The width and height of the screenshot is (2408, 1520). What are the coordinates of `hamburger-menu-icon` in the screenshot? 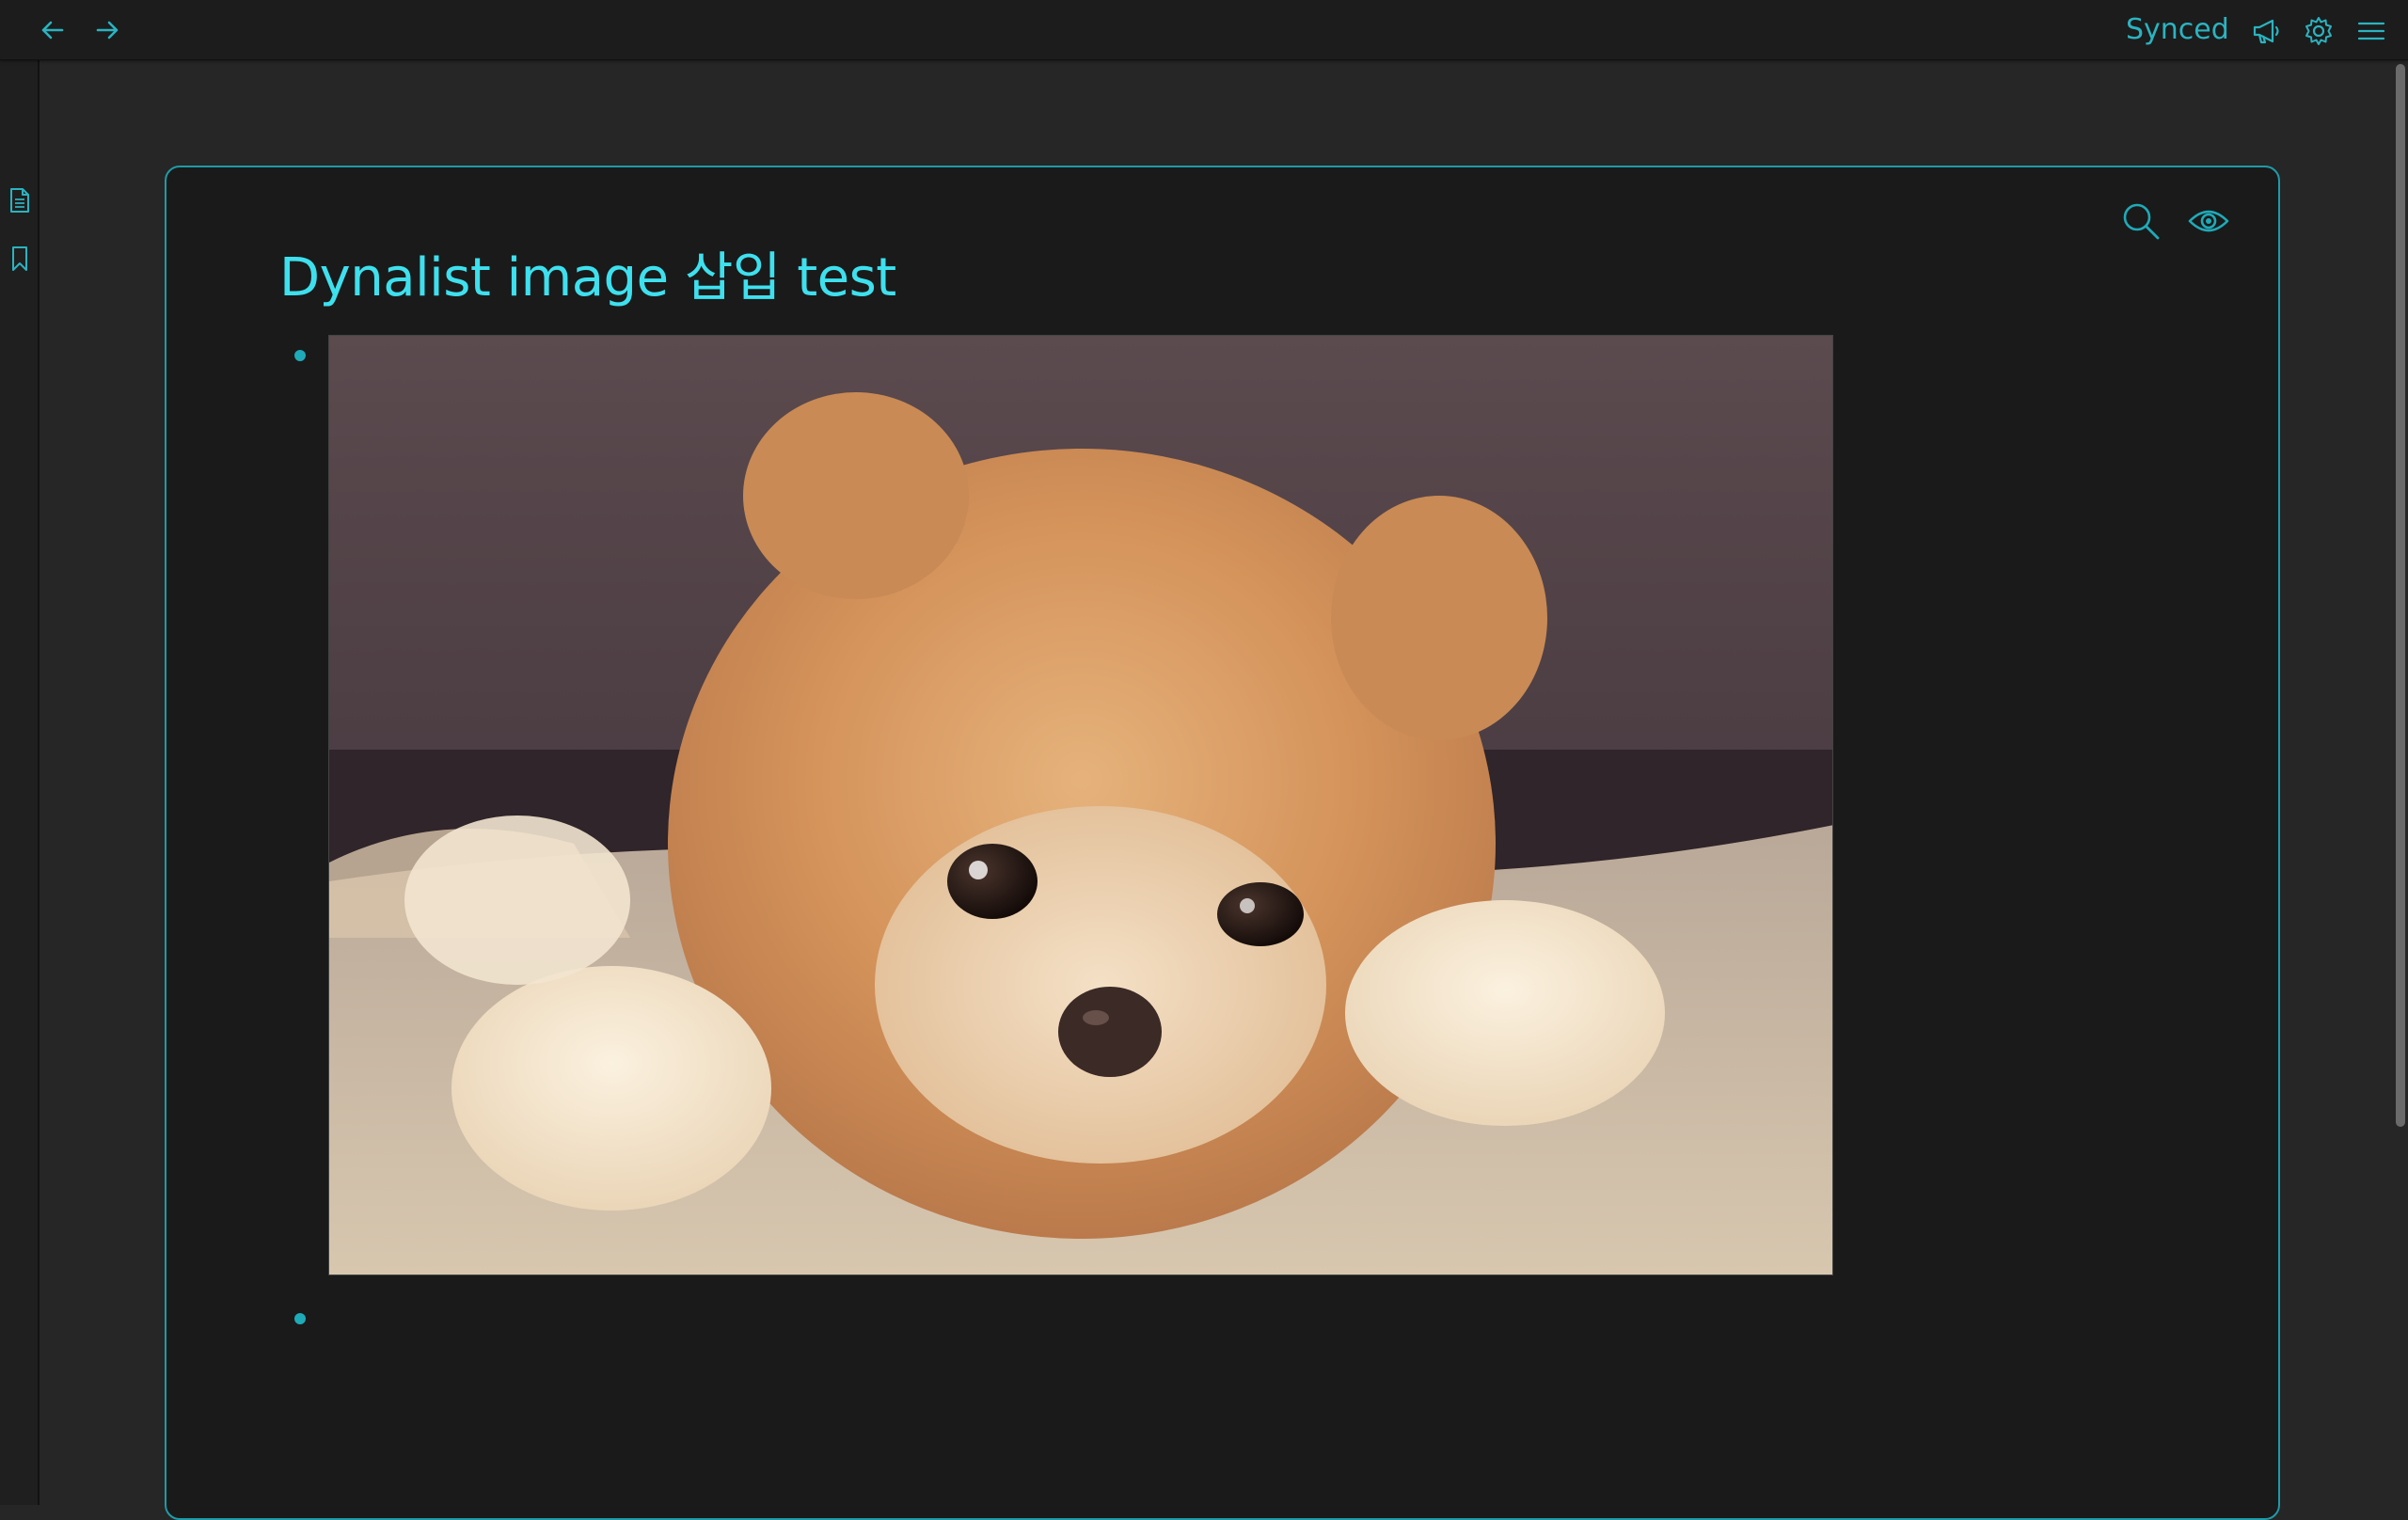 It's located at (2371, 31).